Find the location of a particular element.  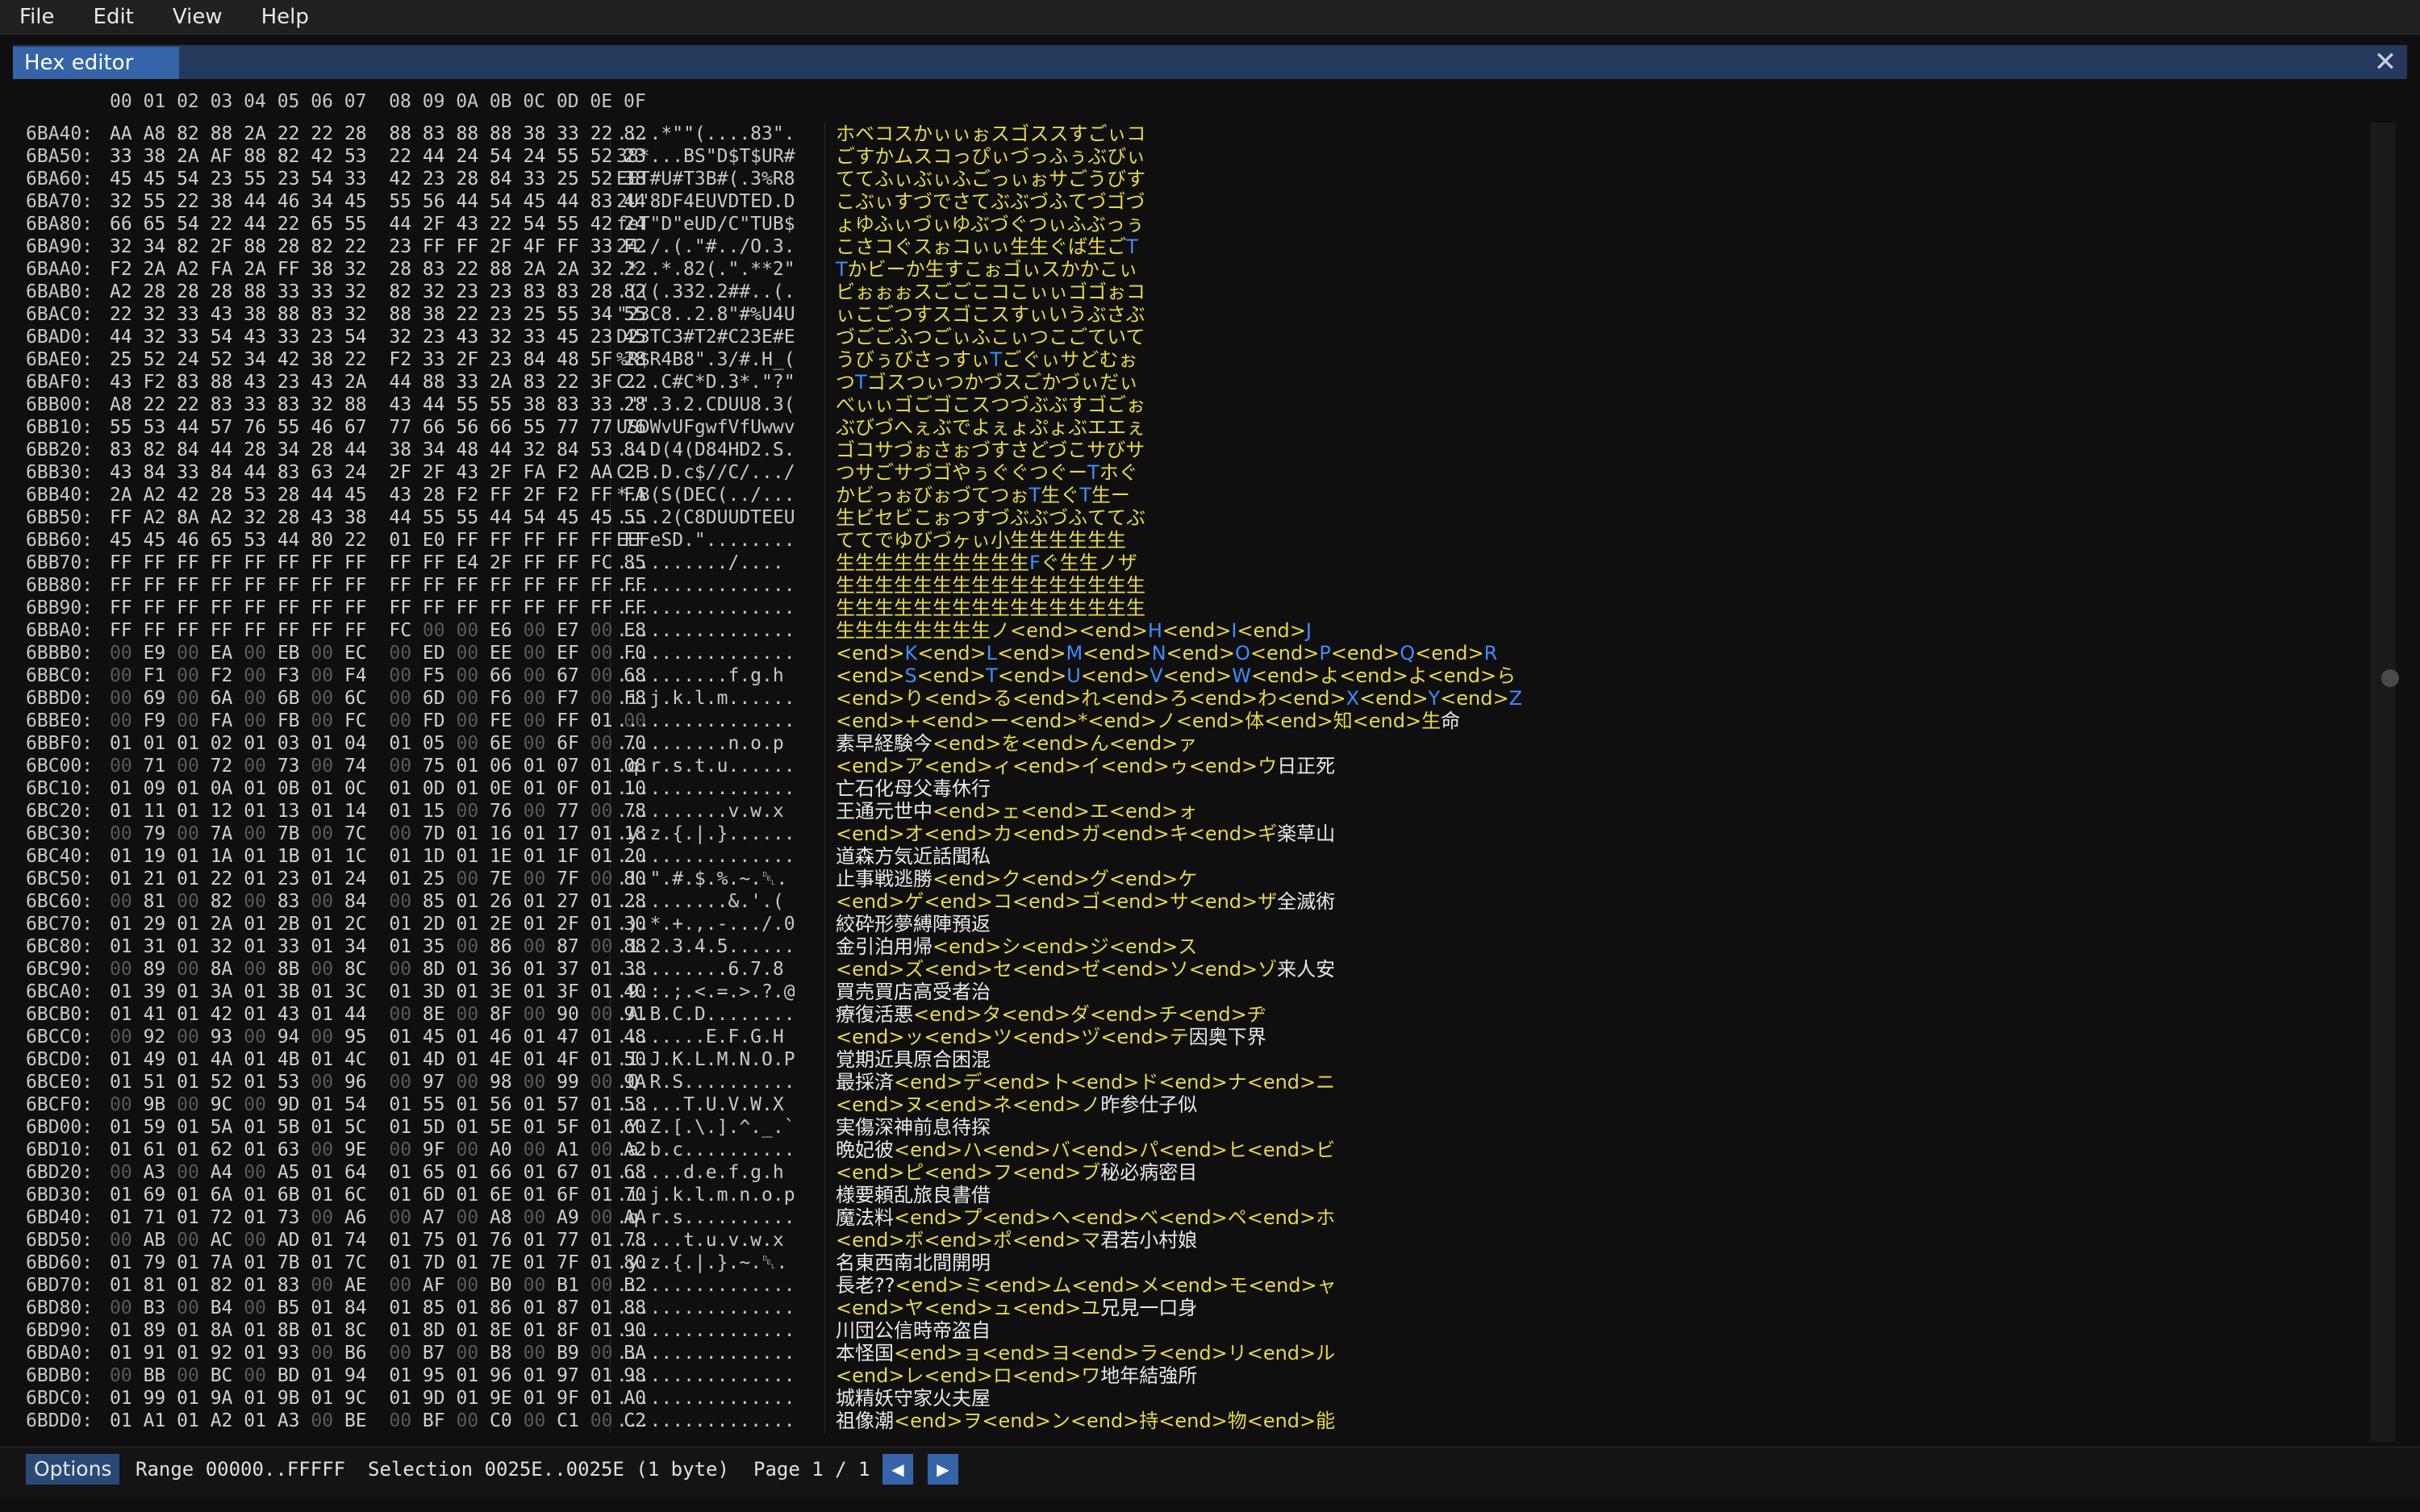

row-decoded-text: 本怪国<end>ョ<end>ヨ<end>ラ<end>リ<end>ル is located at coordinates (1085, 1353).